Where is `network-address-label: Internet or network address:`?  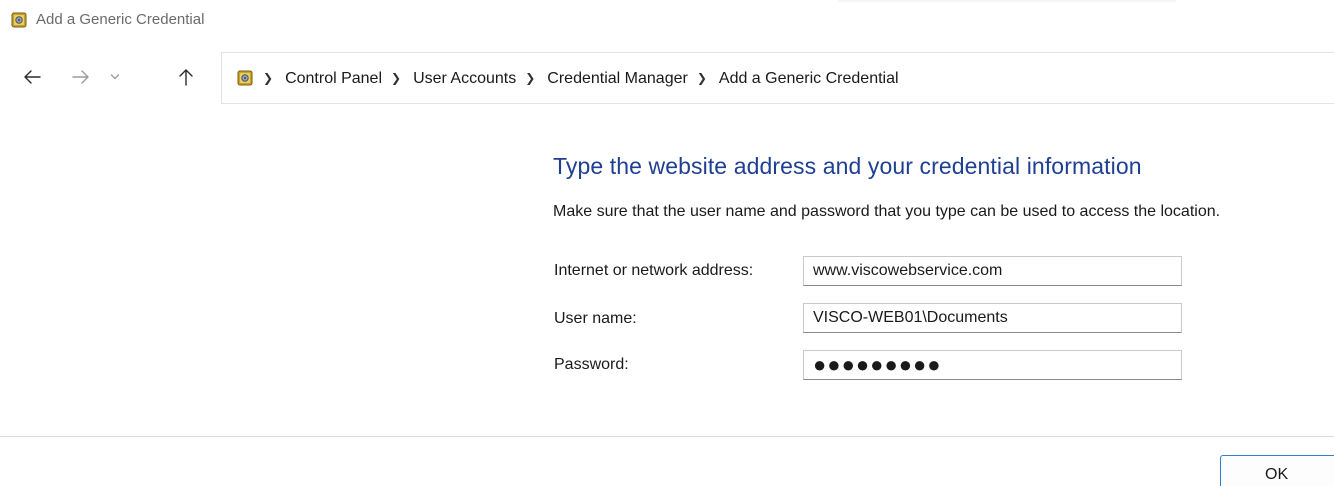 network-address-label: Internet or network address: is located at coordinates (654, 270).